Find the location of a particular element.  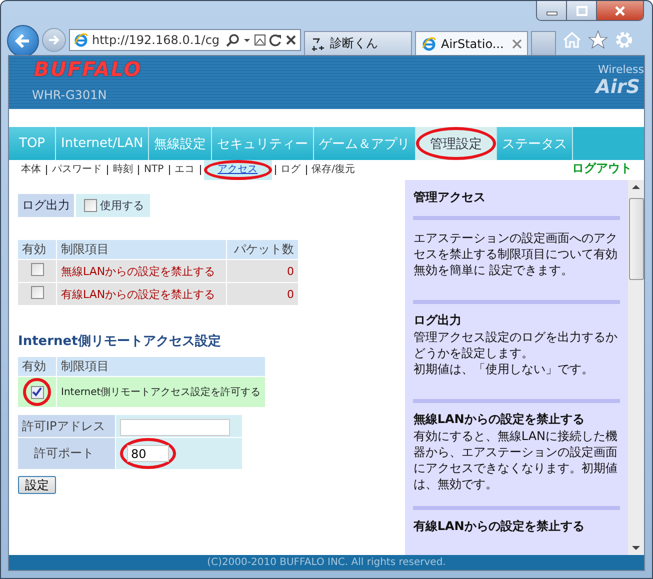

table-cell: Internet側リモートアクセス設定を許可する is located at coordinates (161, 392).